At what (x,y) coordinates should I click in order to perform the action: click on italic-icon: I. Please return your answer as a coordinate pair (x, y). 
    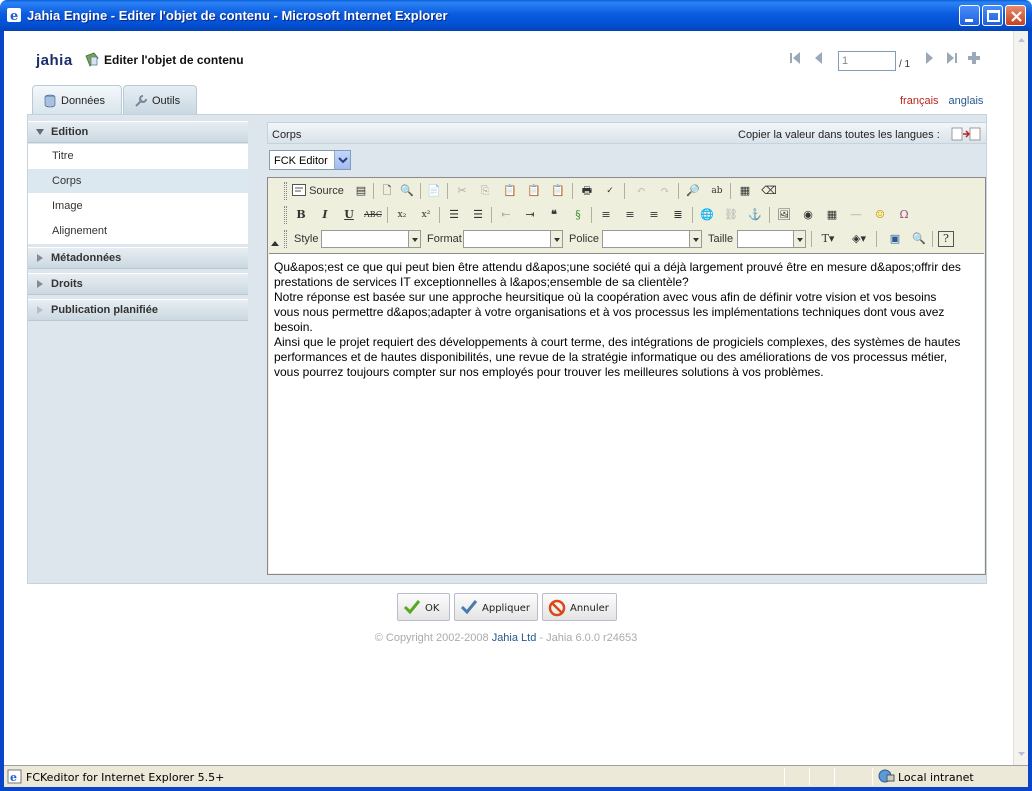
    Looking at the image, I should click on (325, 215).